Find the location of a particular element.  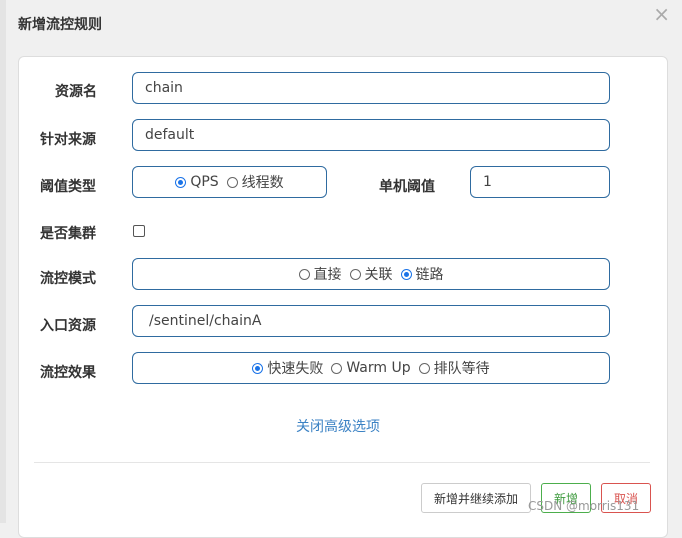

grade-option-thread-label: 线程数 is located at coordinates (262, 183).